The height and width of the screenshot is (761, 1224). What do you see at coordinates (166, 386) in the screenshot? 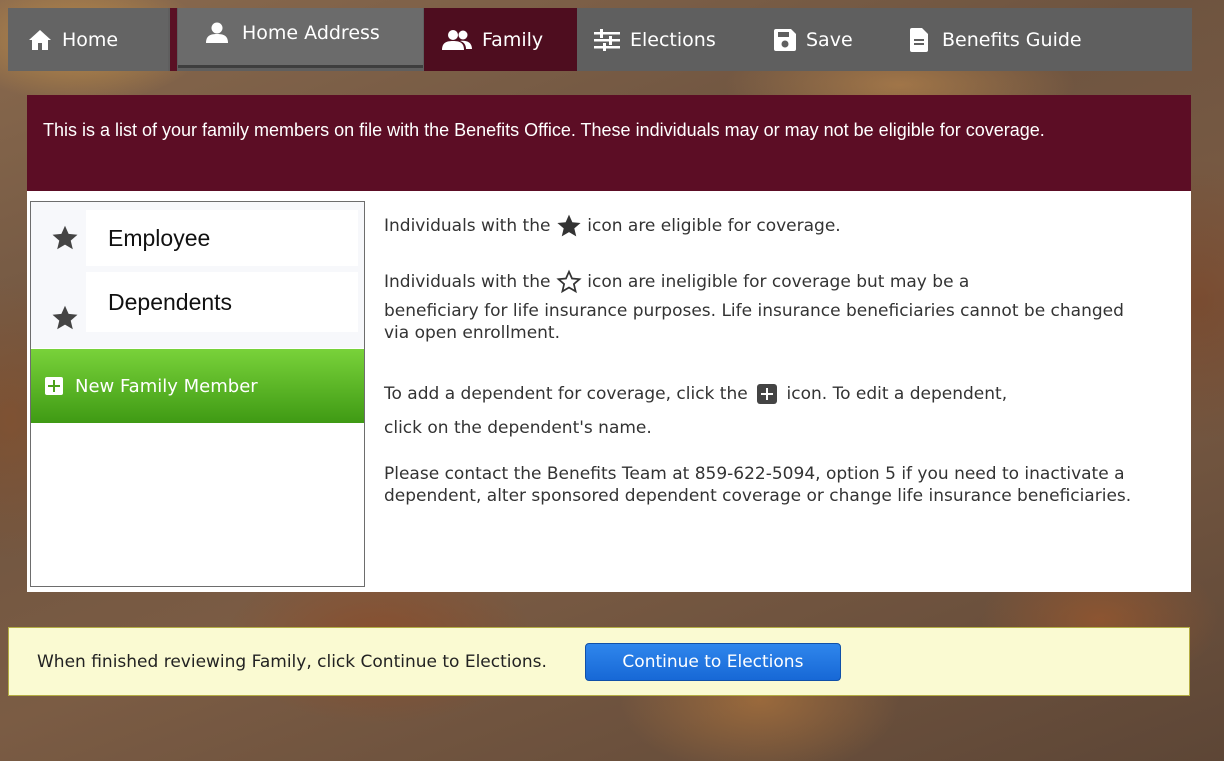
I see `new-family-member-label: New Family Member` at bounding box center [166, 386].